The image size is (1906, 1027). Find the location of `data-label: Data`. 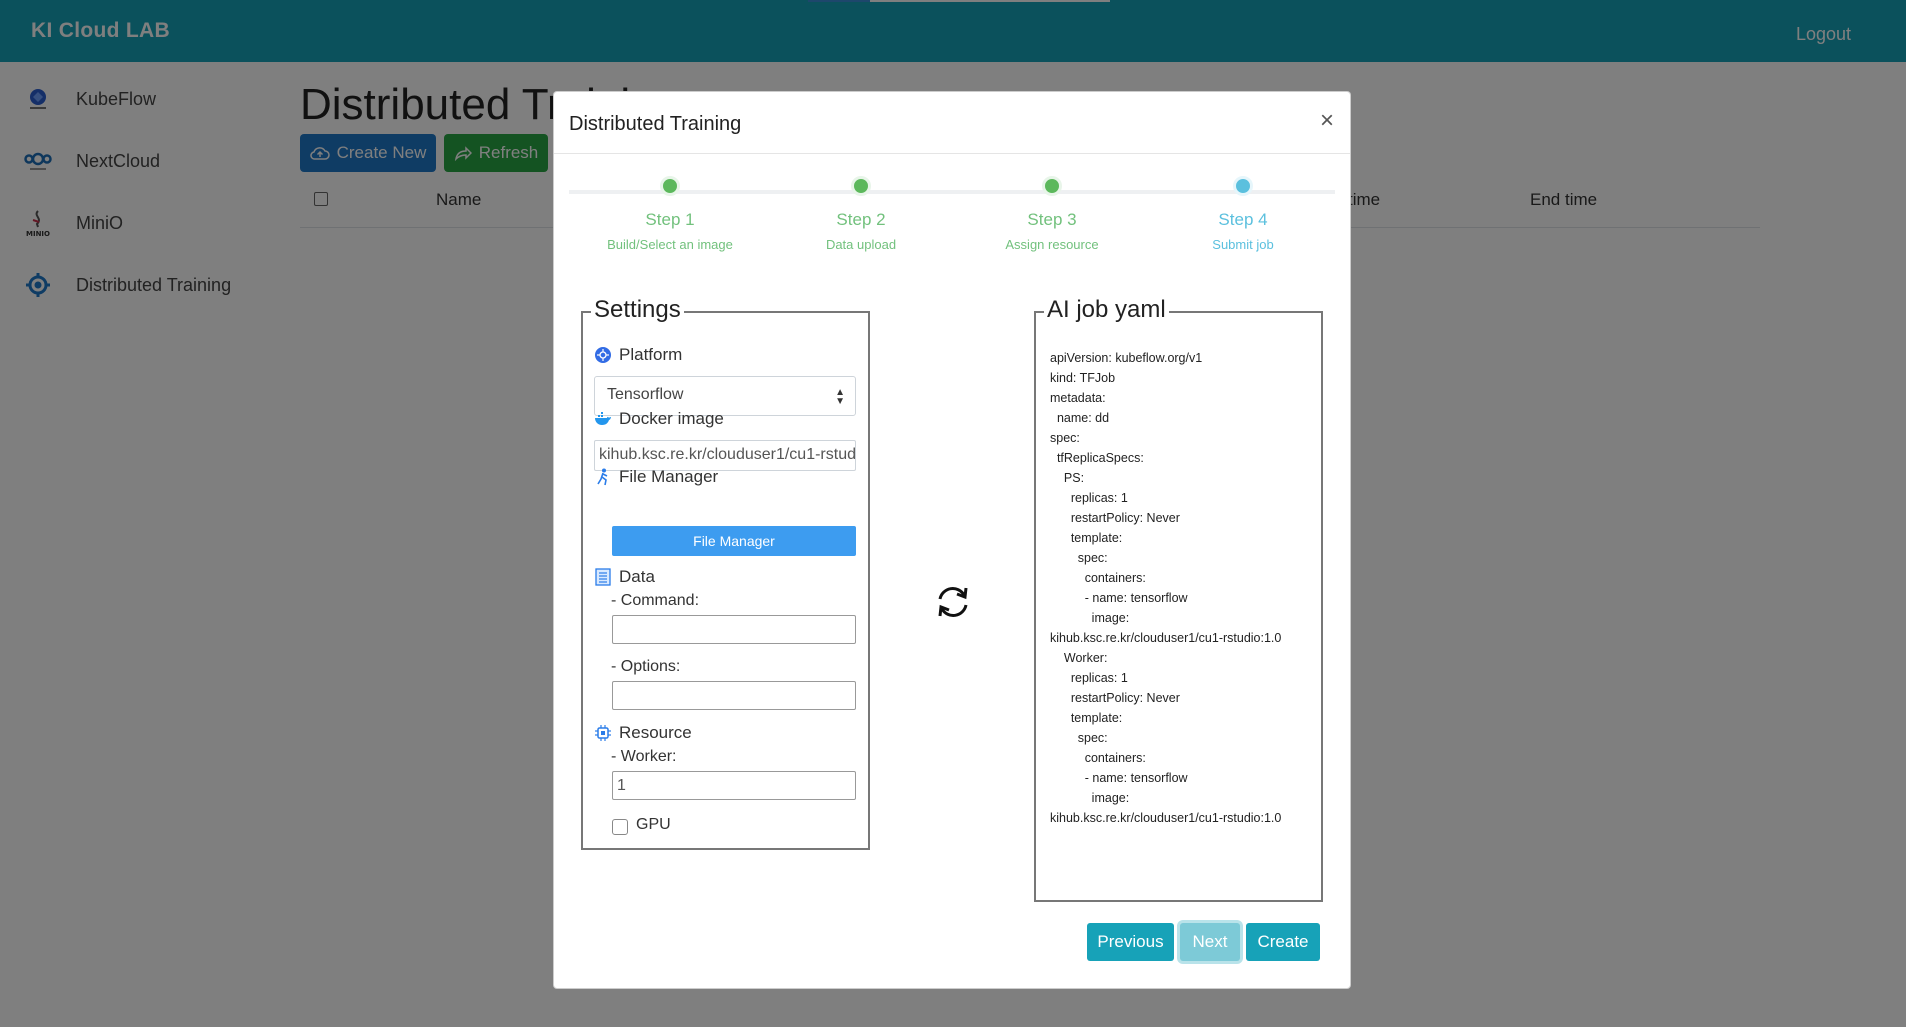

data-label: Data is located at coordinates (624, 577).